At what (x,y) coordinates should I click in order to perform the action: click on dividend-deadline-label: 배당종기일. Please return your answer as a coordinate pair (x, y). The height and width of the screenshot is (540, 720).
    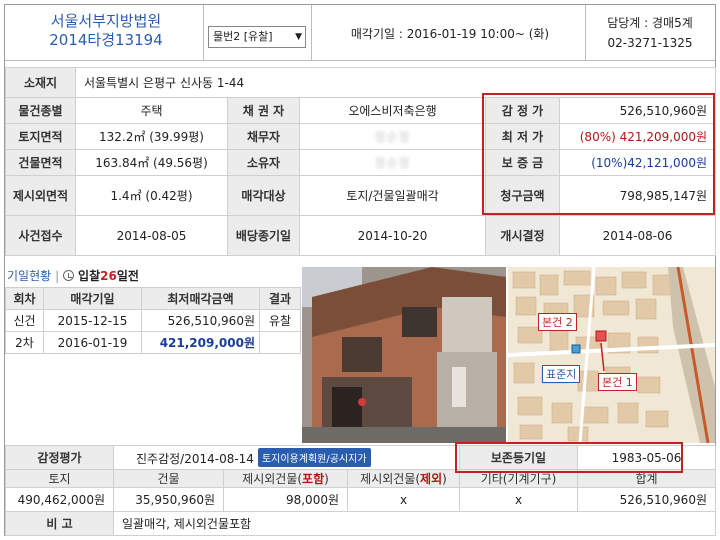
    Looking at the image, I should click on (263, 235).